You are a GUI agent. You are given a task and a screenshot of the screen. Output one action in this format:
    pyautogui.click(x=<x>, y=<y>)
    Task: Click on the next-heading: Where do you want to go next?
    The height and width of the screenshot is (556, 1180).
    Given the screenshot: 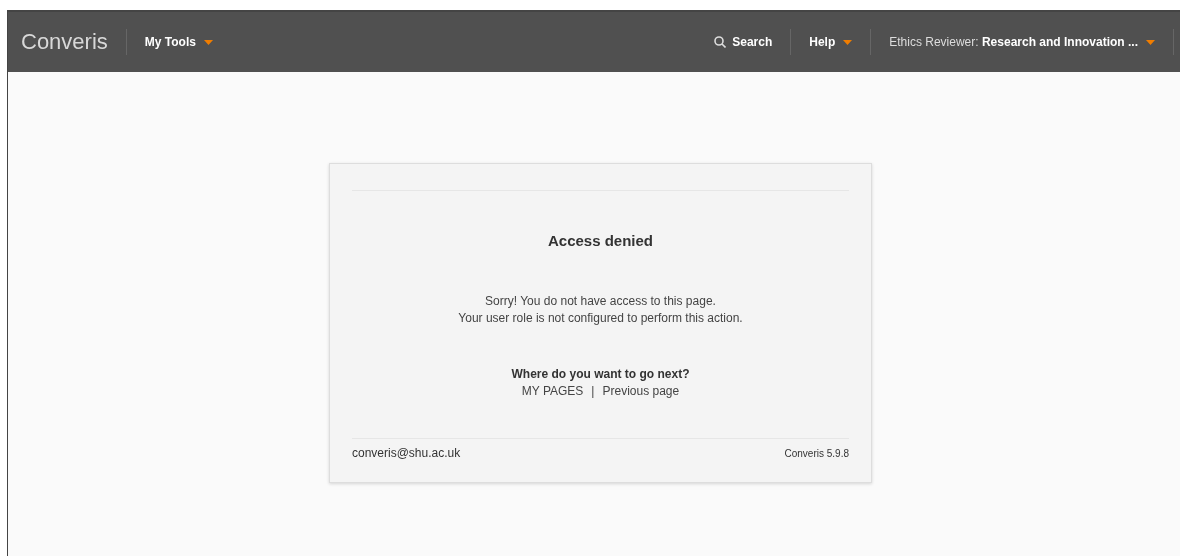 What is the action you would take?
    pyautogui.click(x=600, y=374)
    